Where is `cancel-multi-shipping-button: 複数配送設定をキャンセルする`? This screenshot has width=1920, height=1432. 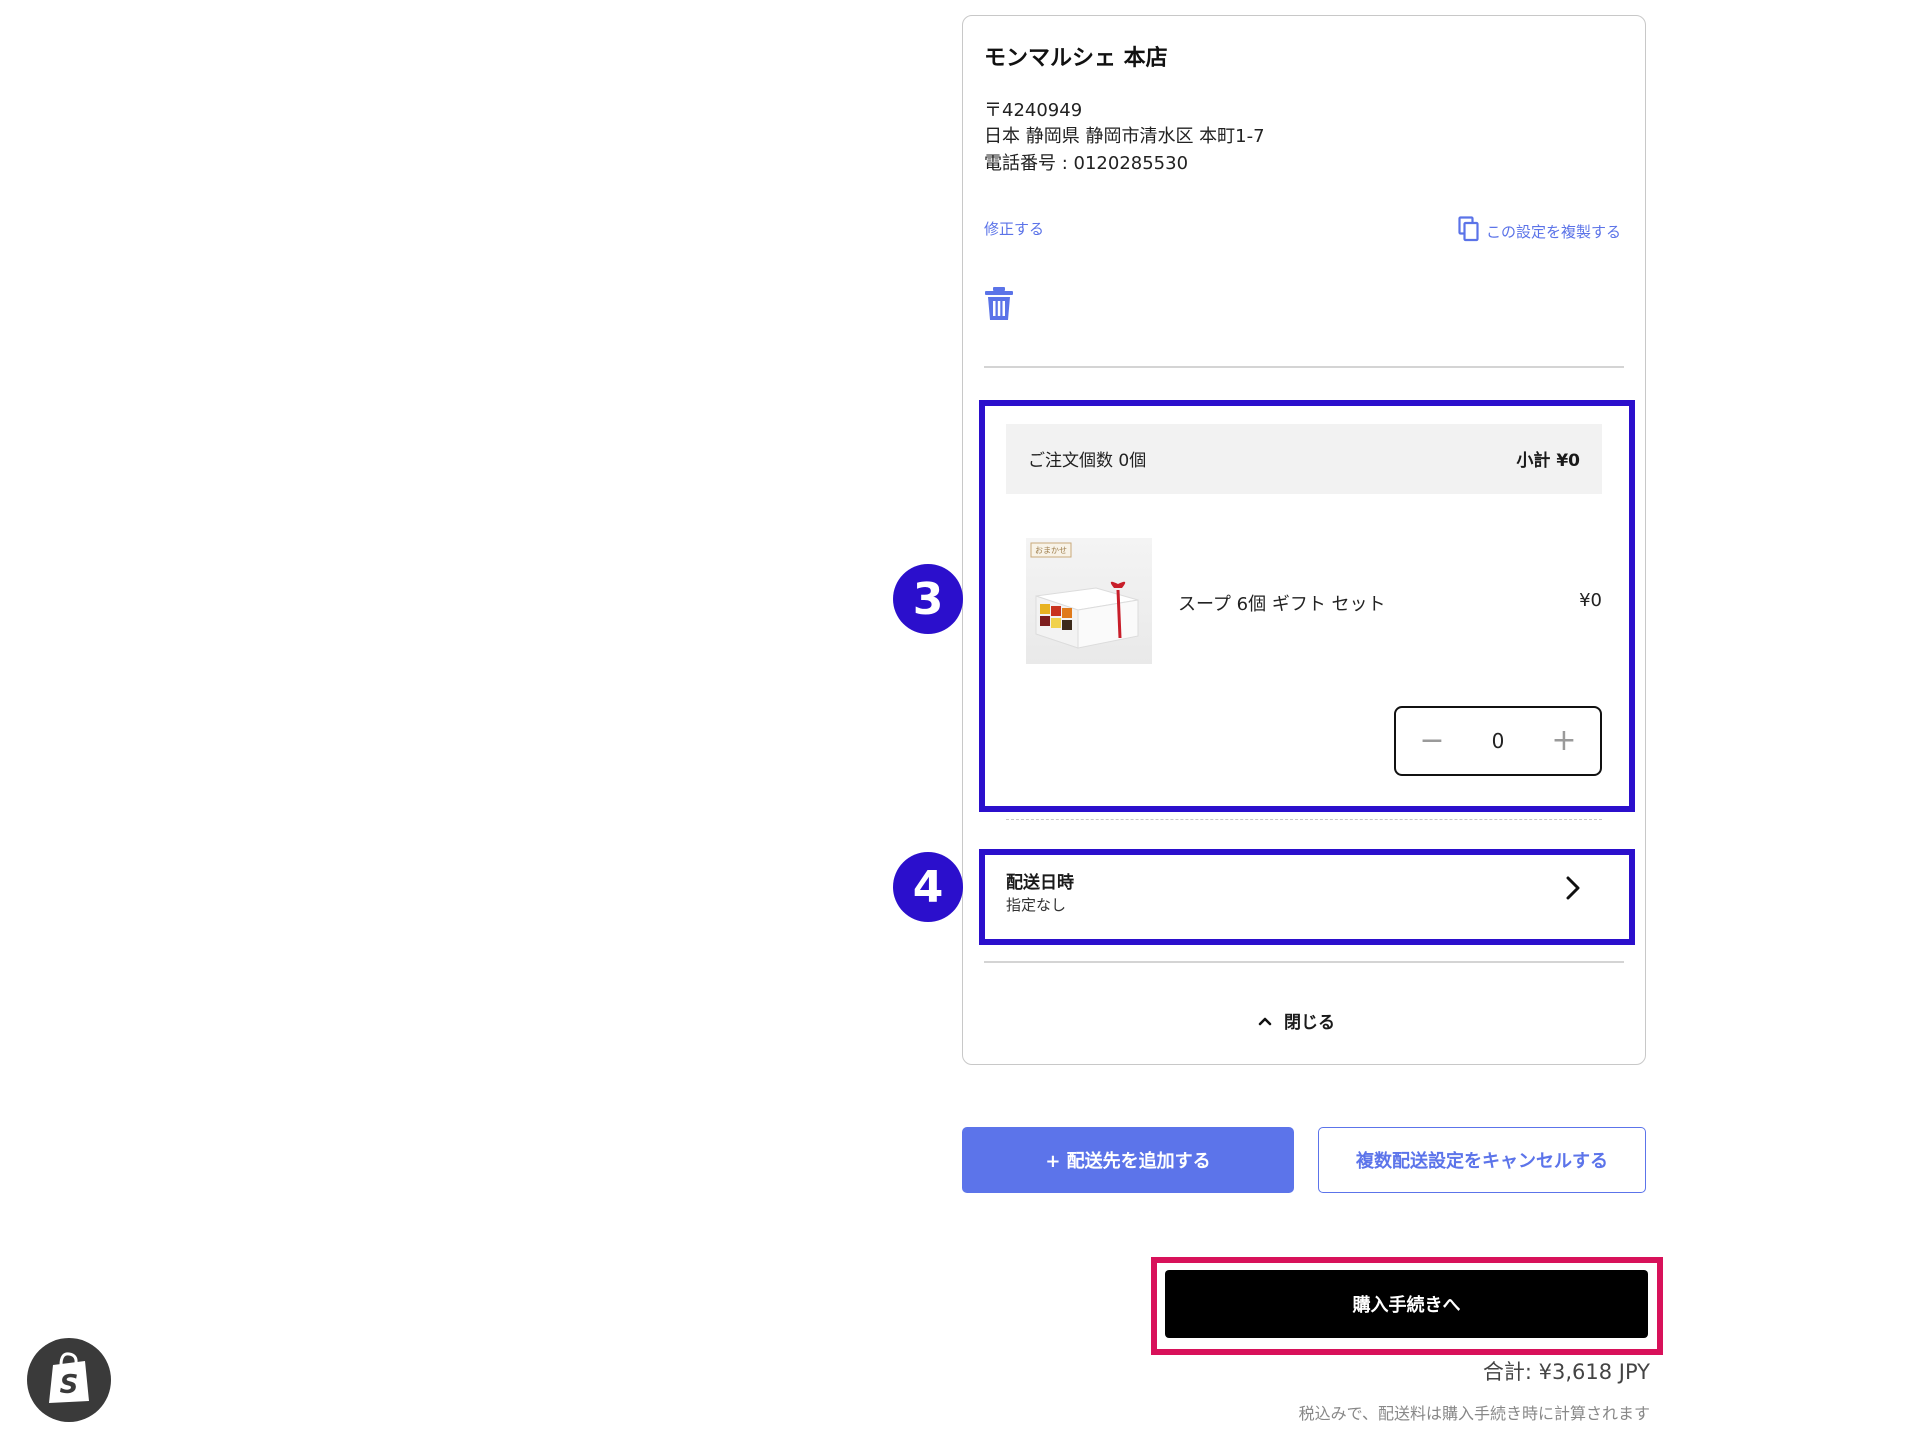 cancel-multi-shipping-button: 複数配送設定をキャンセルする is located at coordinates (1482, 1160).